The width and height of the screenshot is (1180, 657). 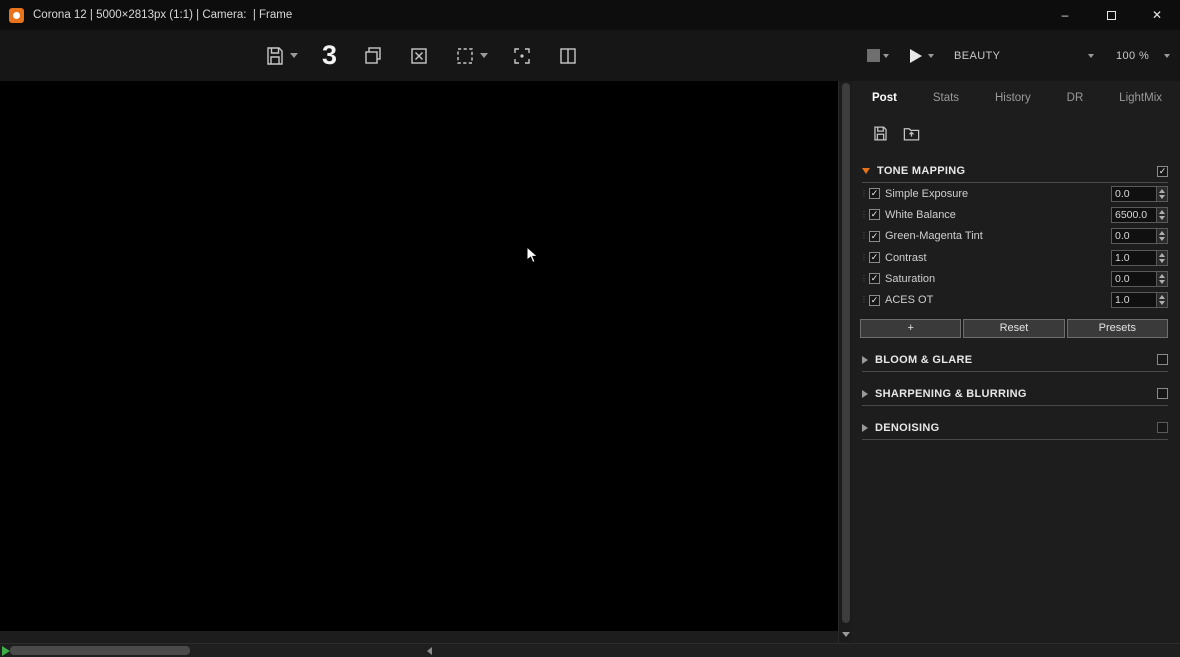 I want to click on window-controls: – ✕, so click(x=1111, y=15).